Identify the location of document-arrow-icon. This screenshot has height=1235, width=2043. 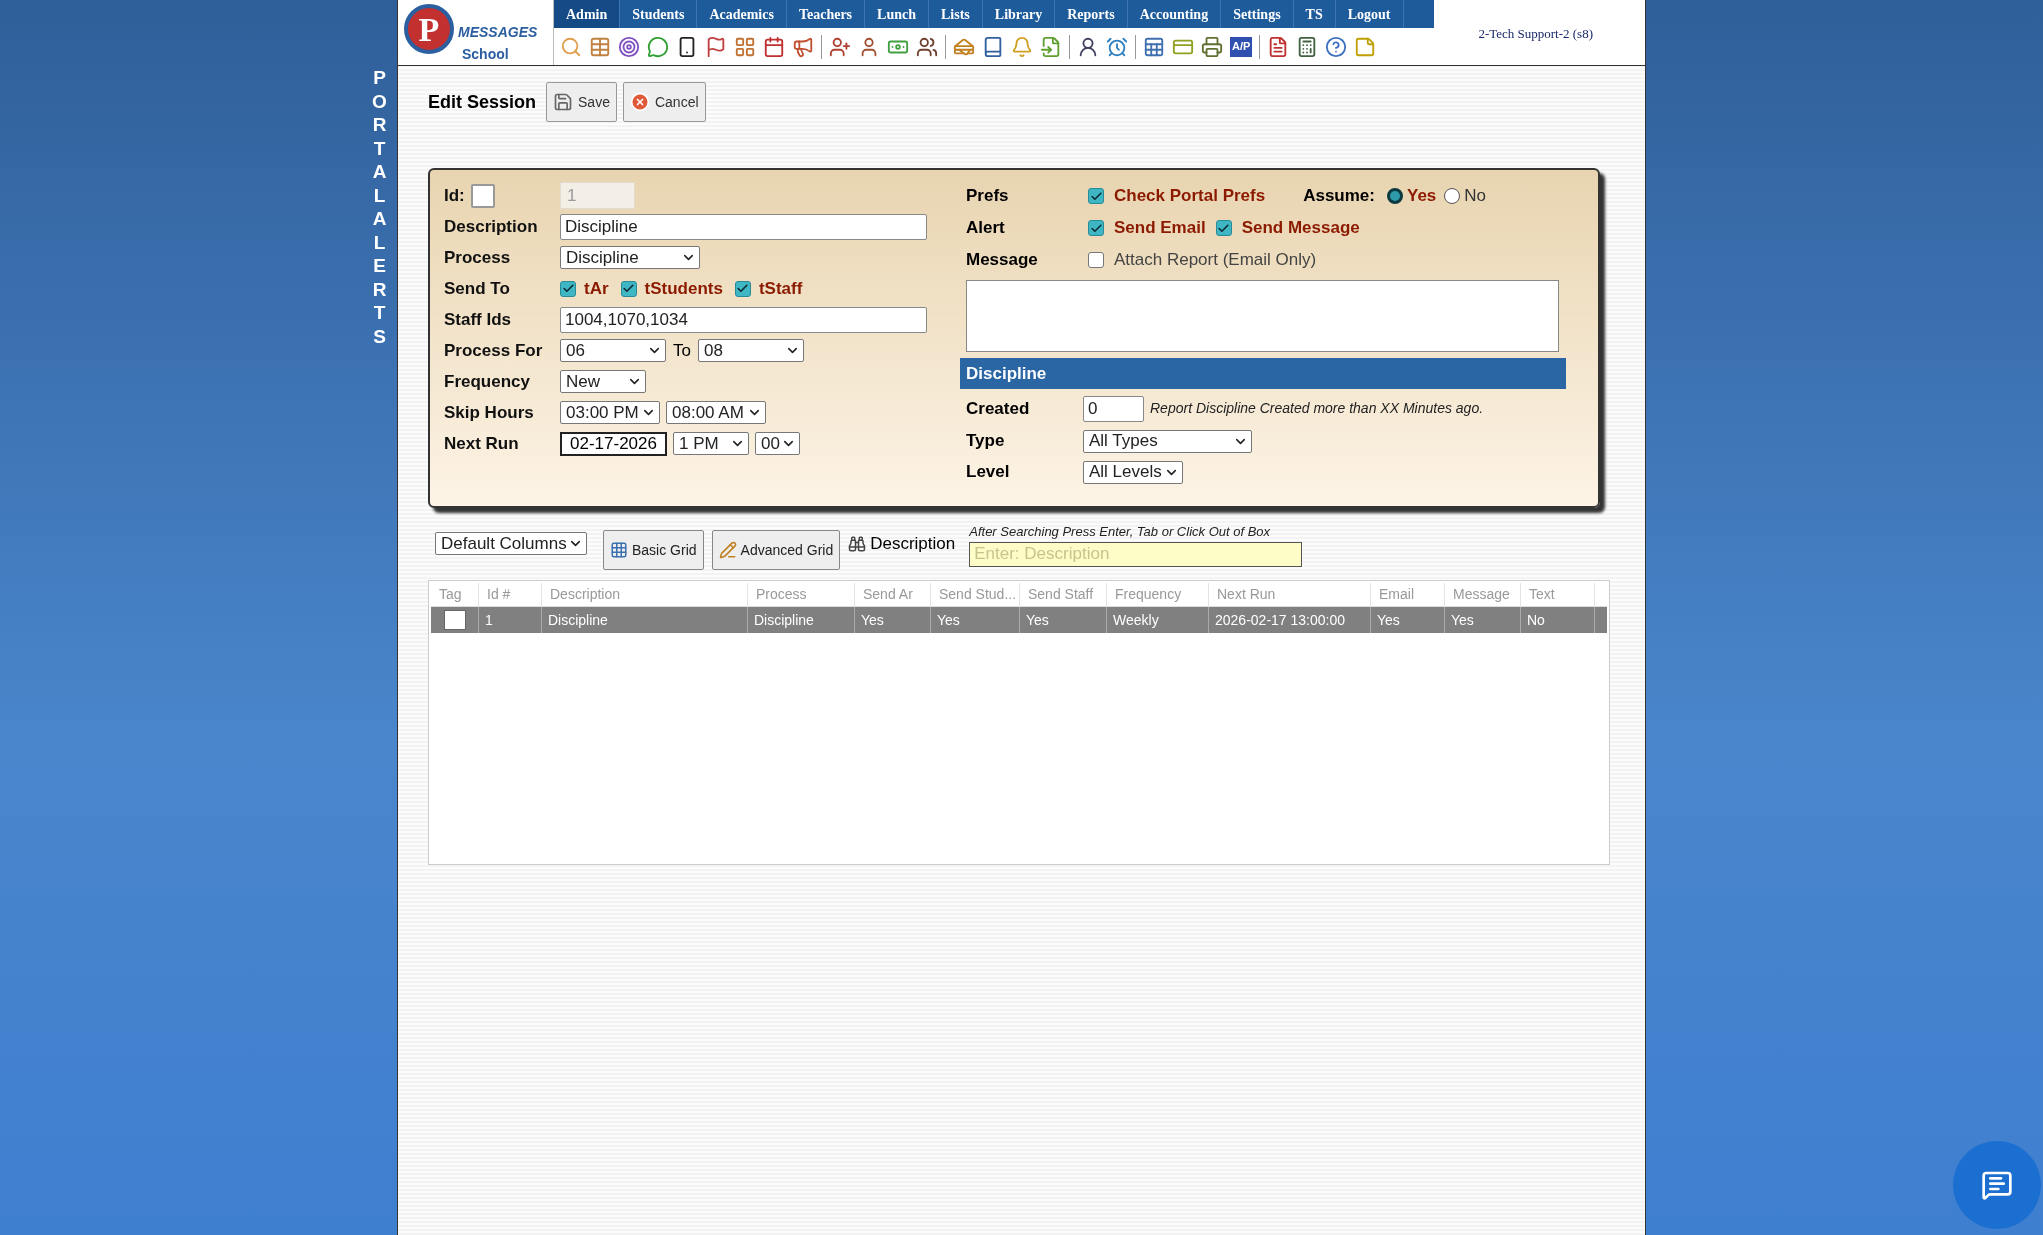
(1051, 46).